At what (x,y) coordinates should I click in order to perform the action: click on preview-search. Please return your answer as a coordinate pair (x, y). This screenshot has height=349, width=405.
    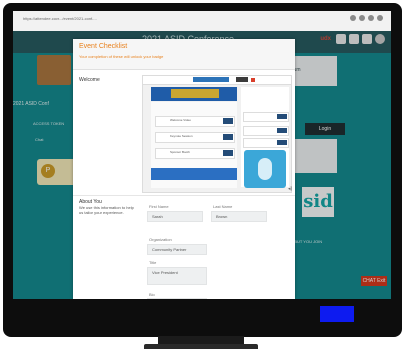
    Looking at the image, I should click on (211, 79).